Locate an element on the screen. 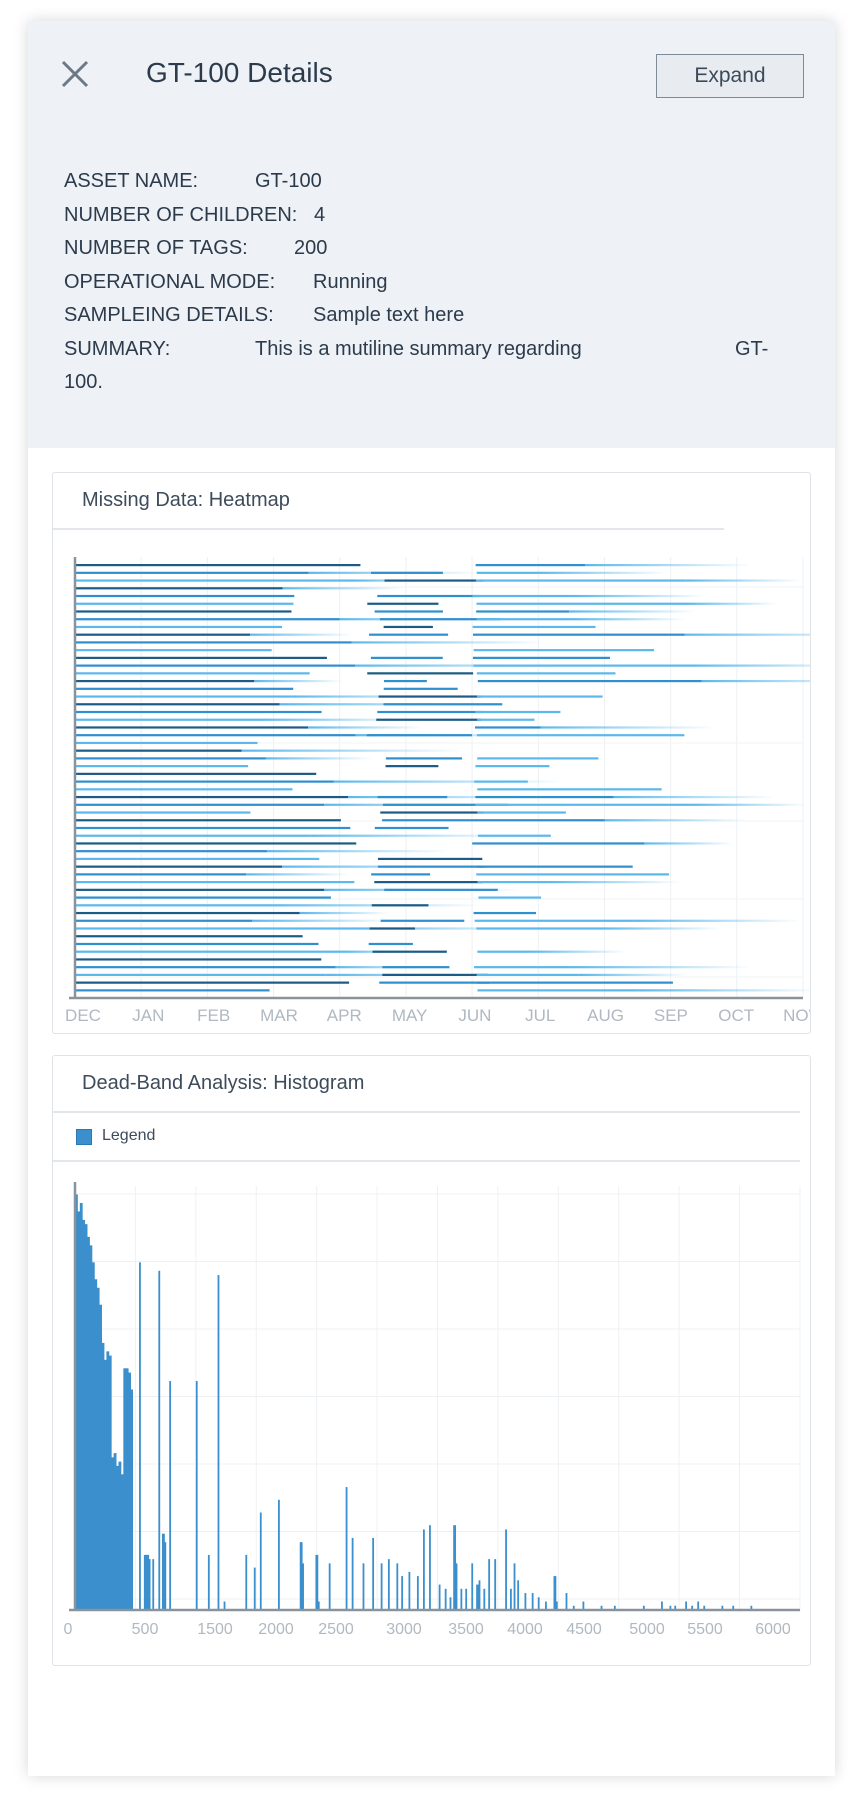 This screenshot has height=1800, width=853. expand-button: Expand is located at coordinates (730, 76).